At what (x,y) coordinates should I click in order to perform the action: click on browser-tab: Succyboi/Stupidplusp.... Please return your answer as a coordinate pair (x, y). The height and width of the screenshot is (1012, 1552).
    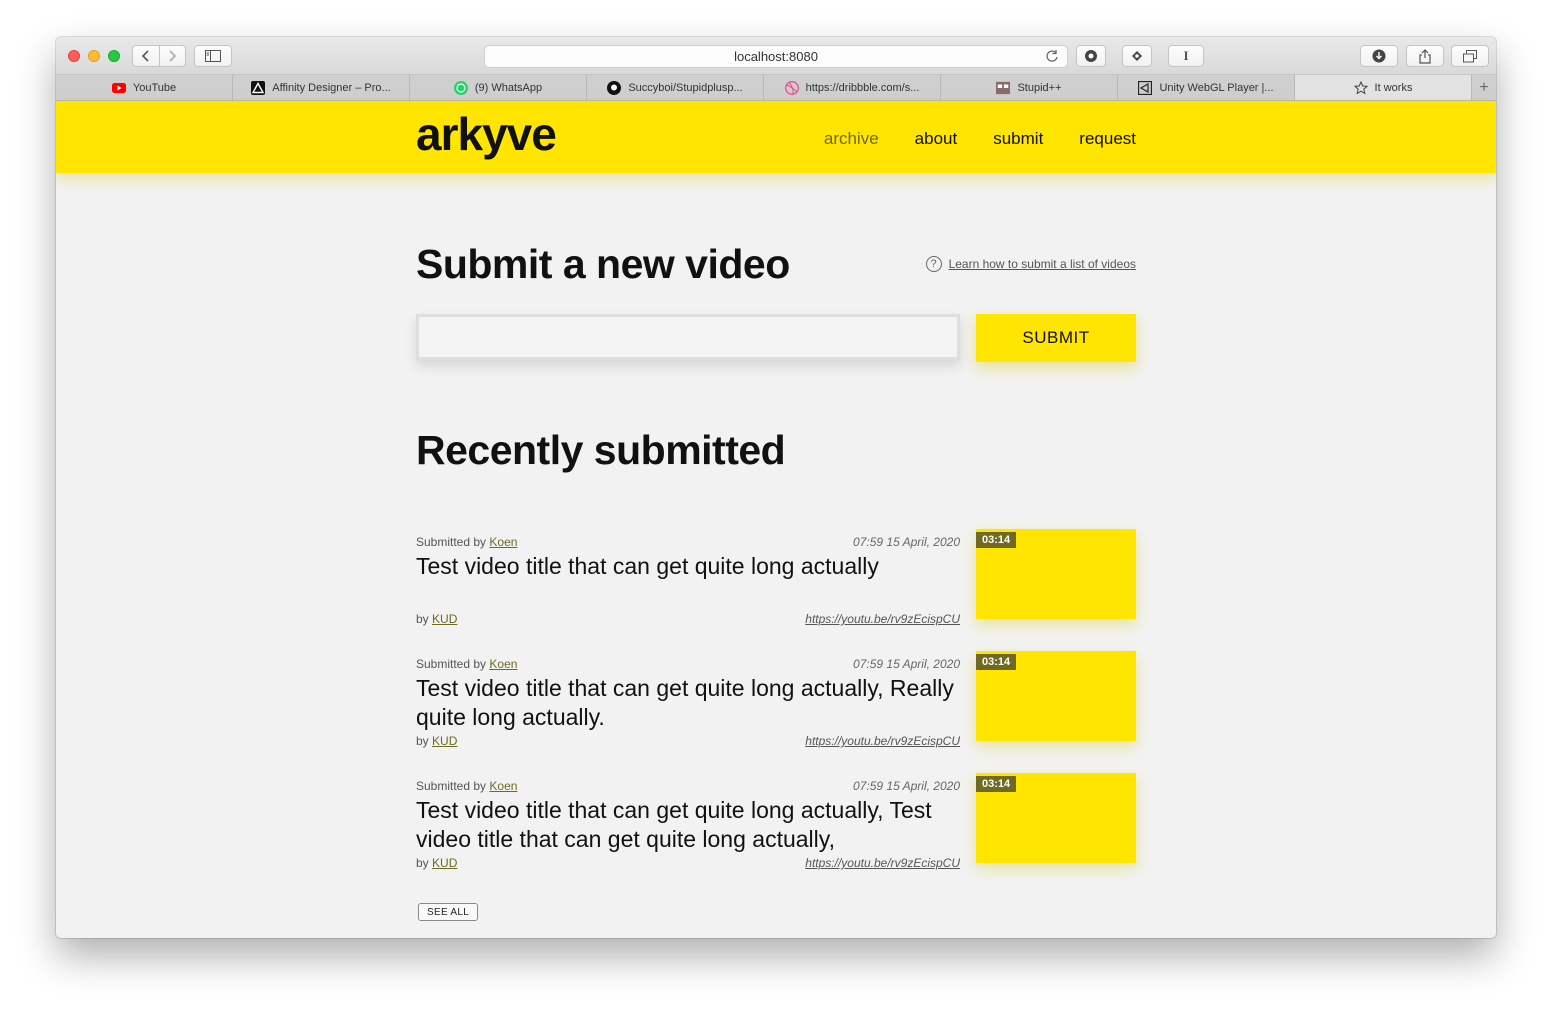
    Looking at the image, I should click on (675, 87).